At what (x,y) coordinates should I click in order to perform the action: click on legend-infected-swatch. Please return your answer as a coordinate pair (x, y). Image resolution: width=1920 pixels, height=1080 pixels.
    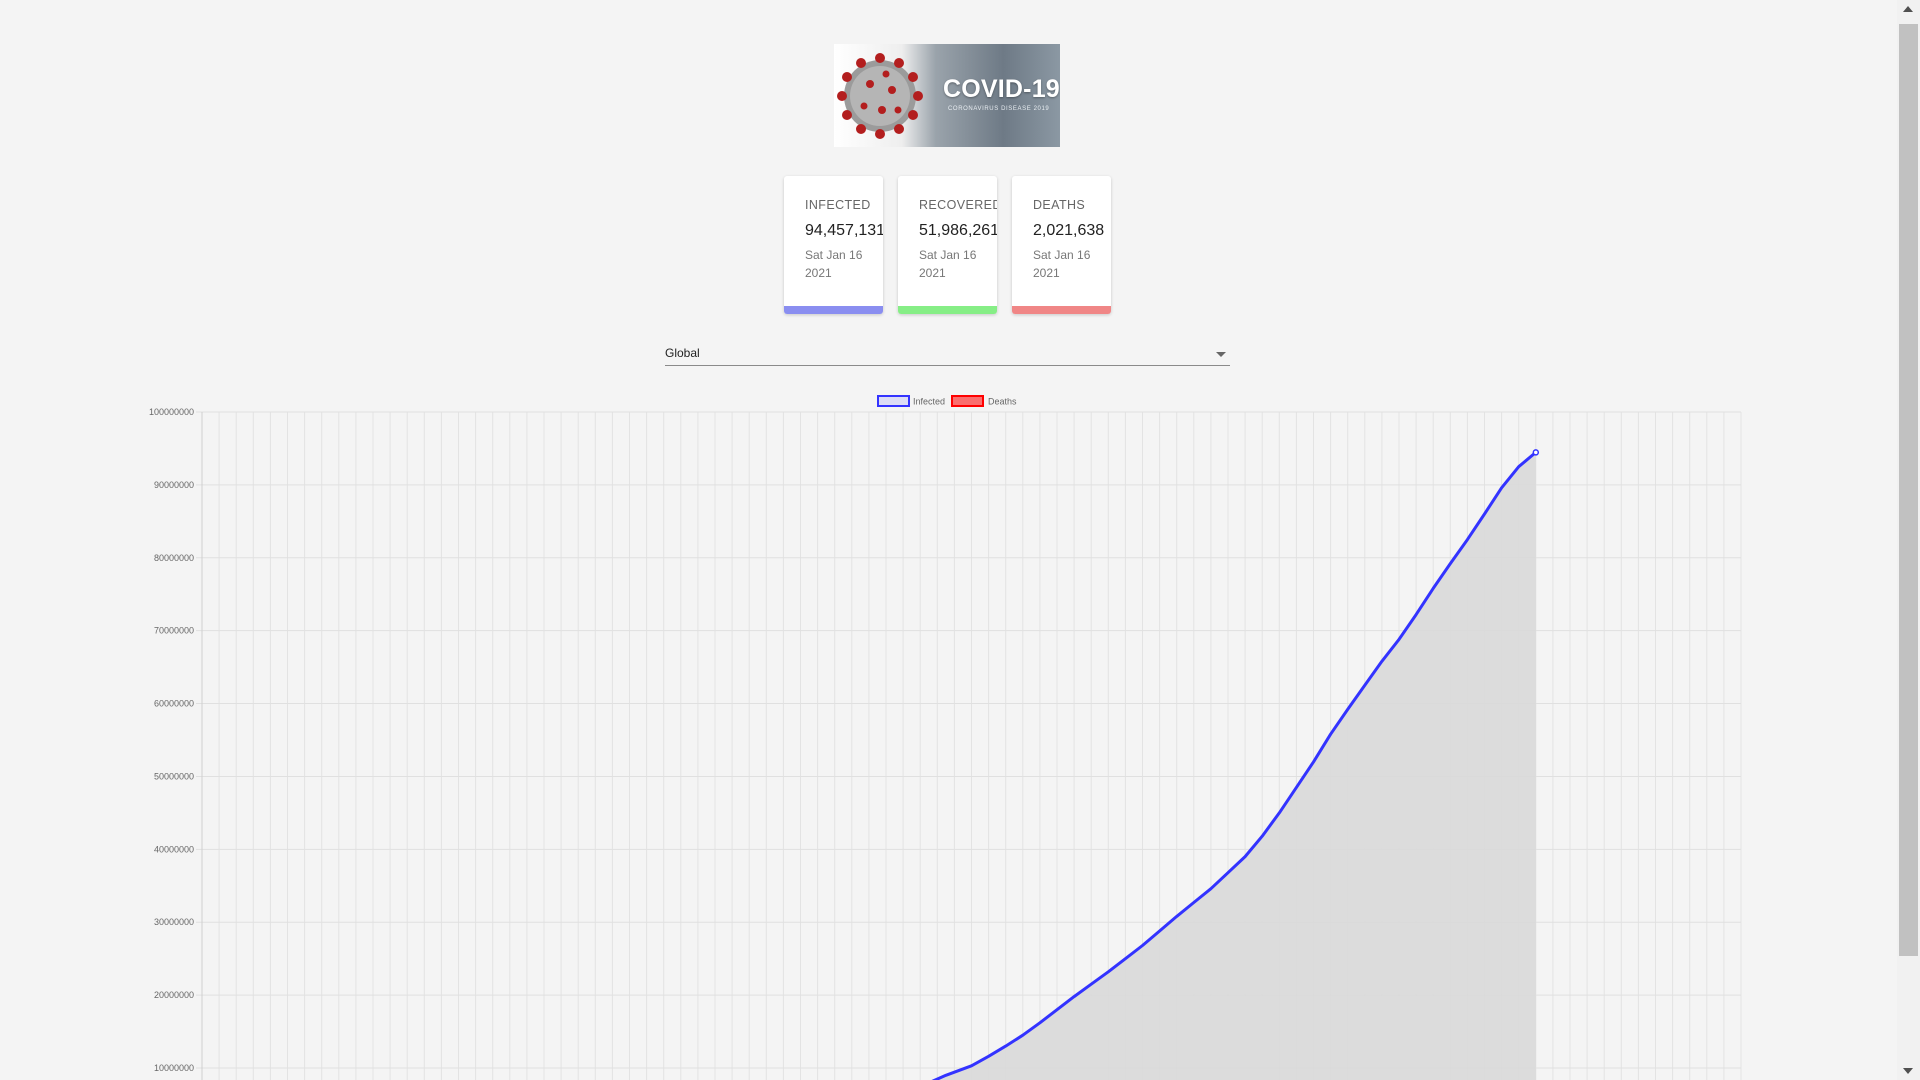
    Looking at the image, I should click on (893, 401).